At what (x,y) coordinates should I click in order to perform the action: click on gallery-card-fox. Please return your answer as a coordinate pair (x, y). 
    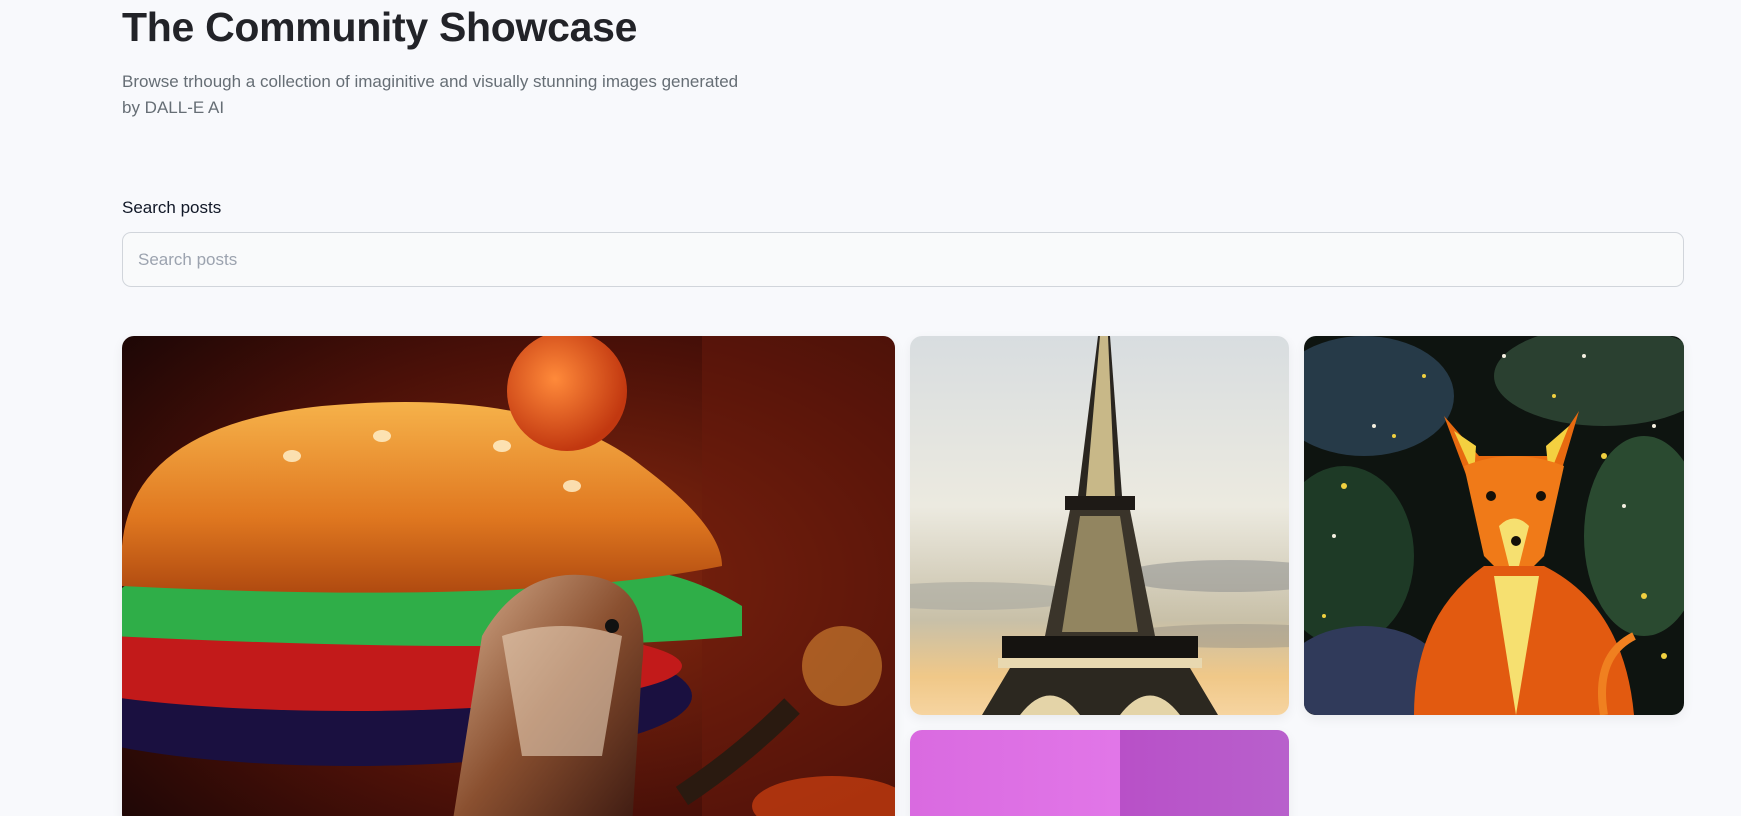
    Looking at the image, I should click on (1494, 525).